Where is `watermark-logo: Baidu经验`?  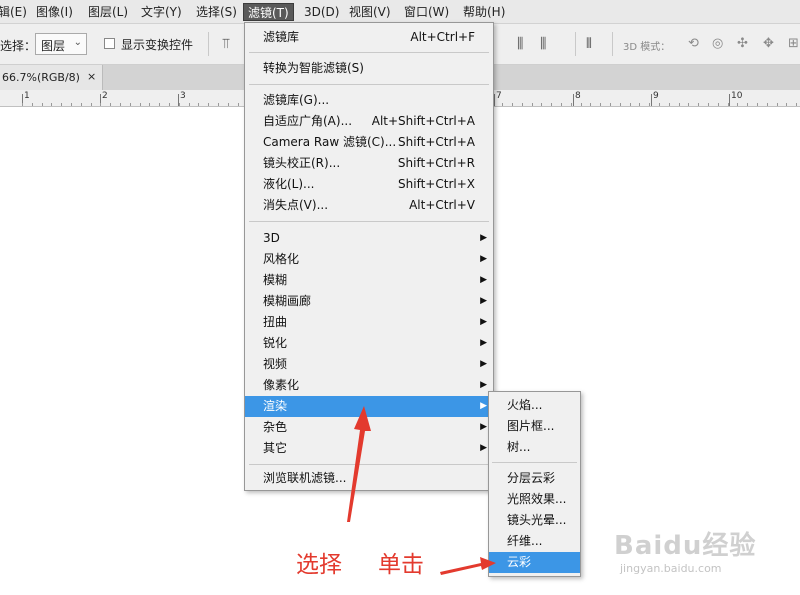
watermark-logo: Baidu经验 is located at coordinates (685, 546).